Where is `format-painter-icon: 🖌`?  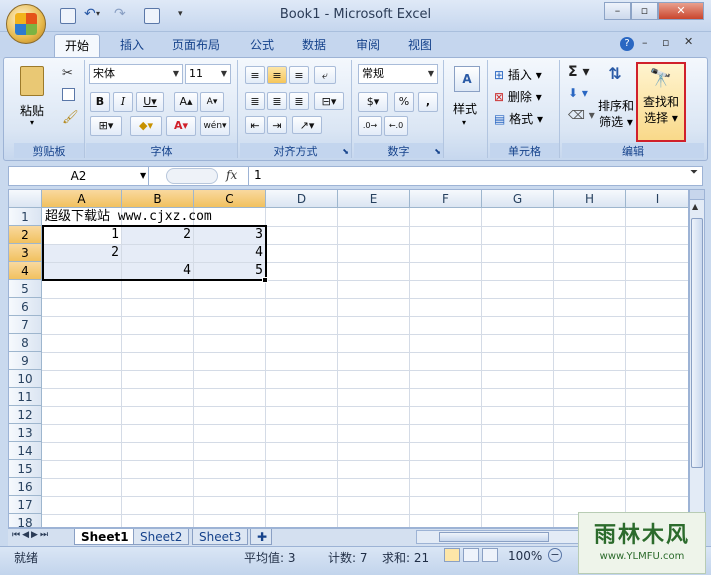 format-painter-icon: 🖌 is located at coordinates (70, 117).